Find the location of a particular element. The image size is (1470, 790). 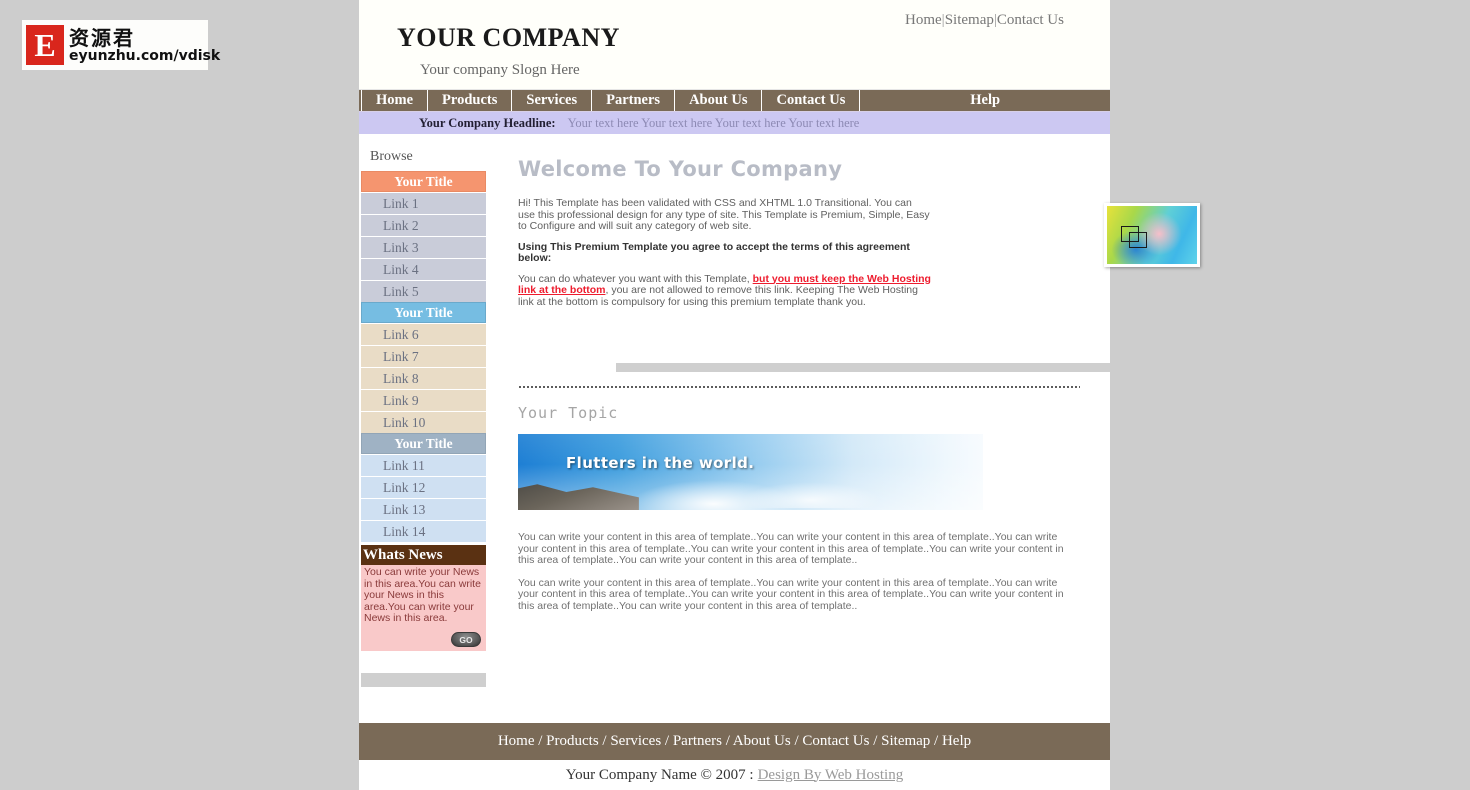

sidebar-item-link-5: Link 5 is located at coordinates (423, 291).